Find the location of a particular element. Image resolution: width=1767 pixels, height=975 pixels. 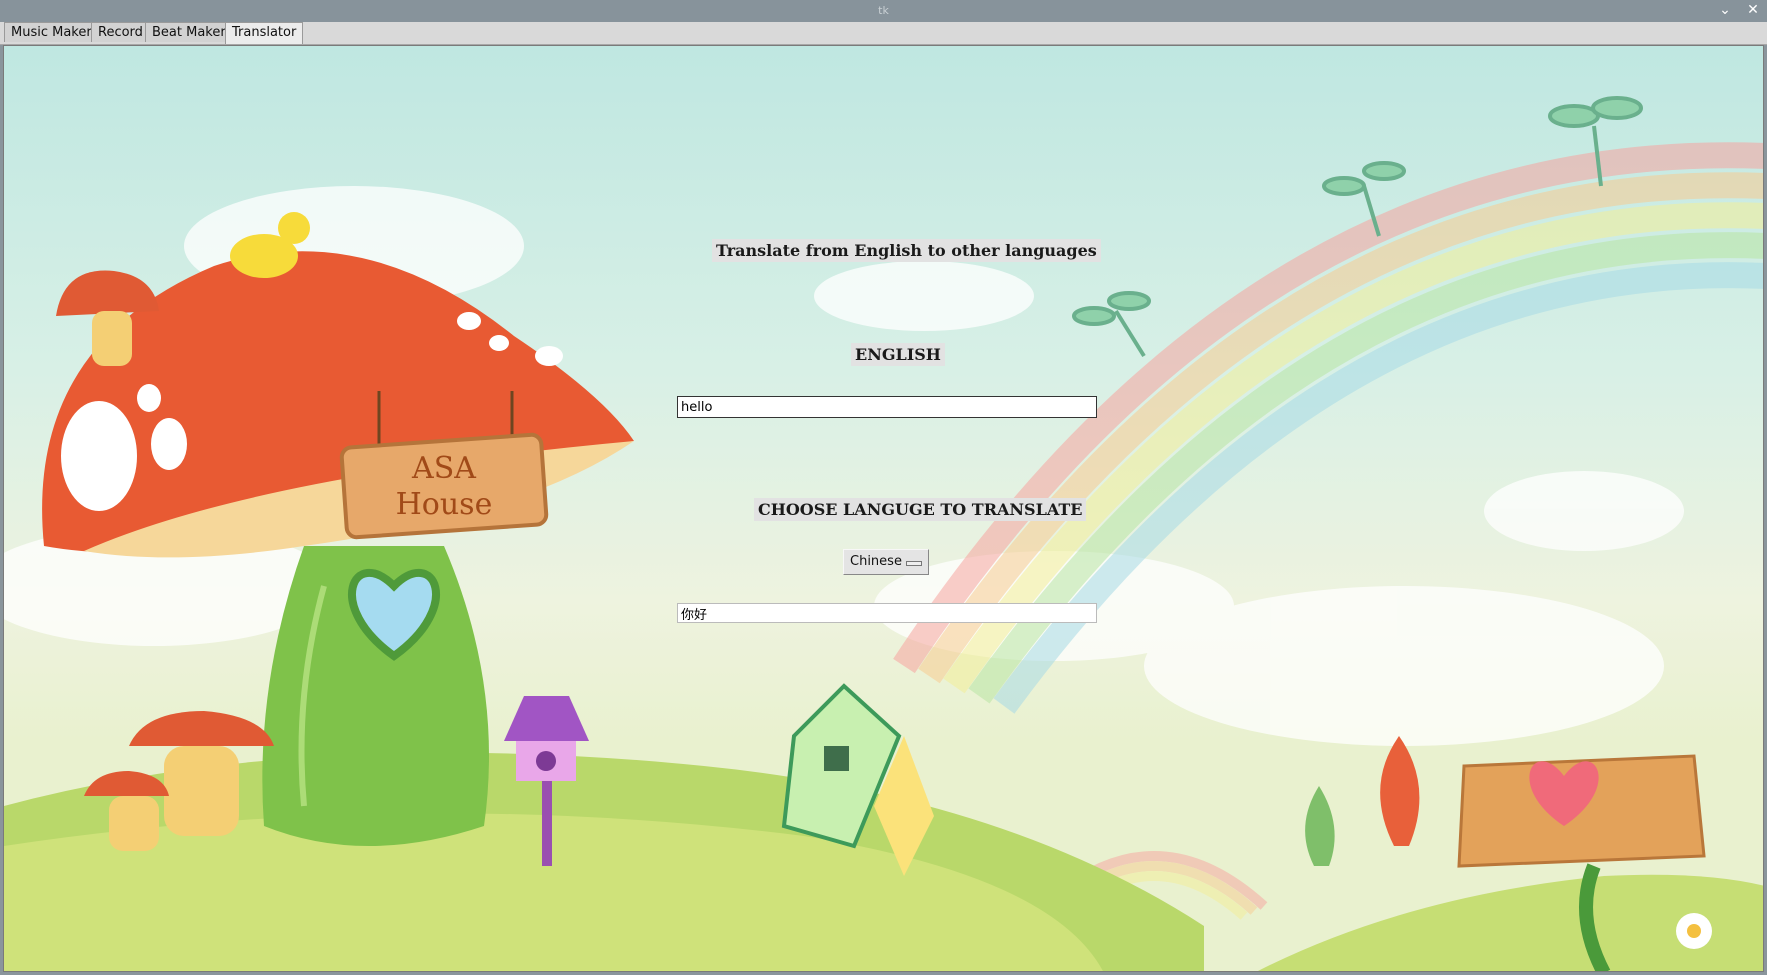

tab-strip: Music Maker Record Beat Maker Translator is located at coordinates (883, 33).